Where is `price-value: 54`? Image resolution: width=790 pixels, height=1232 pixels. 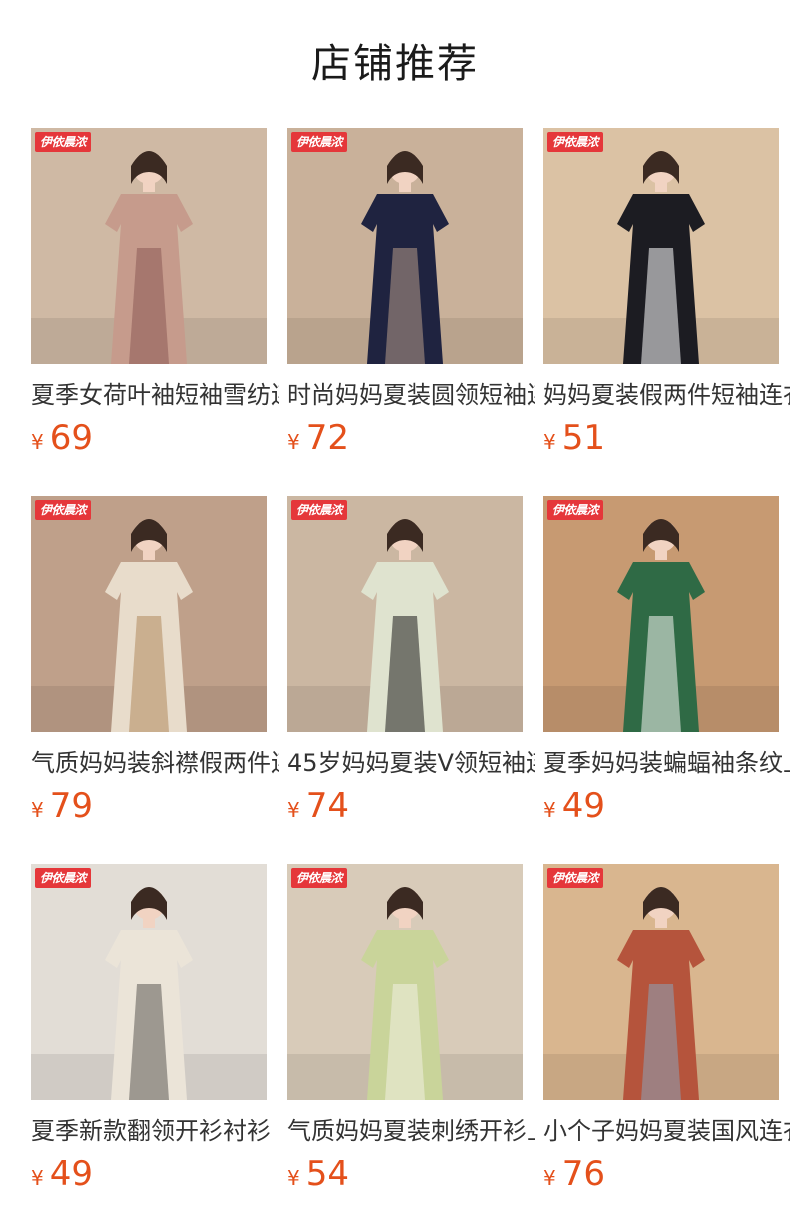
price-value: 54 is located at coordinates (327, 1174).